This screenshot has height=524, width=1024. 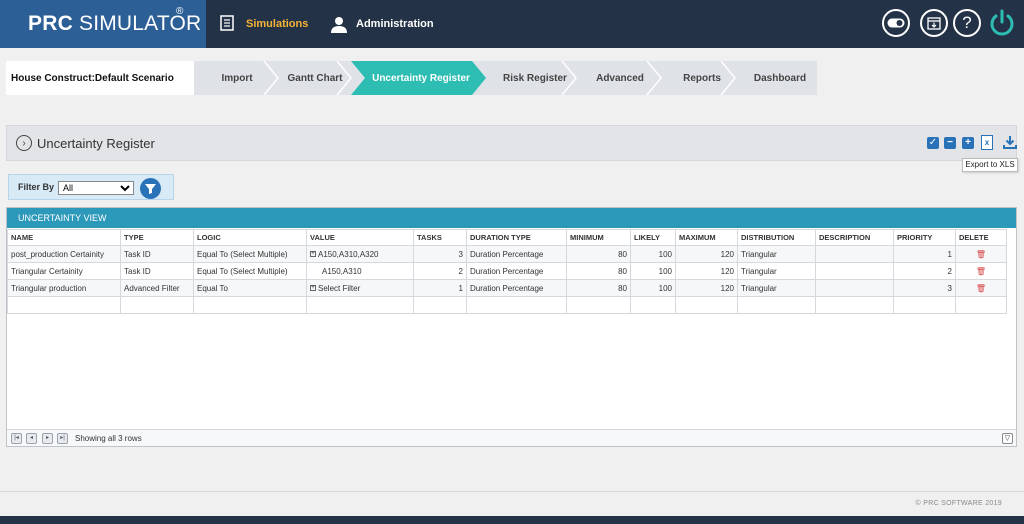 What do you see at coordinates (620, 78) in the screenshot?
I see `step-advanced: Advanced` at bounding box center [620, 78].